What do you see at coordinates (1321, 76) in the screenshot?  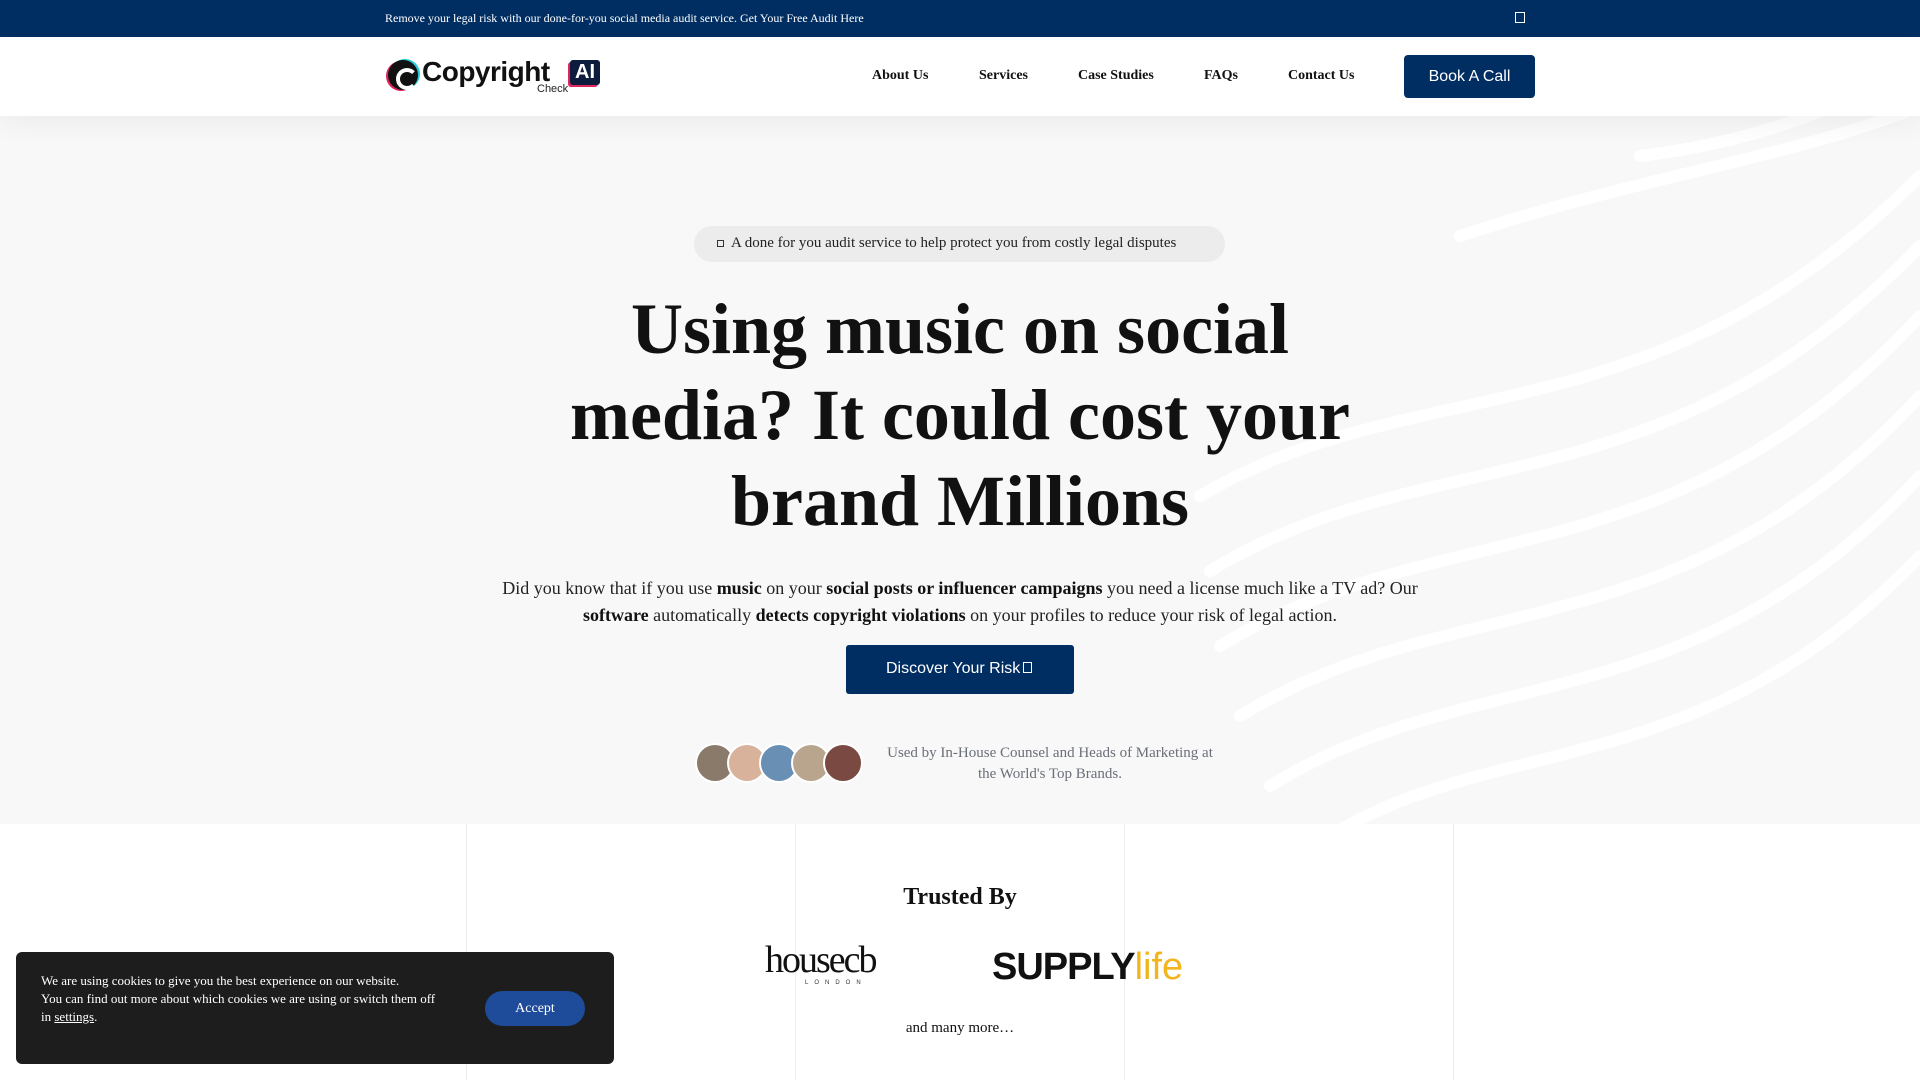 I see `nav-contact-us: Contact Us` at bounding box center [1321, 76].